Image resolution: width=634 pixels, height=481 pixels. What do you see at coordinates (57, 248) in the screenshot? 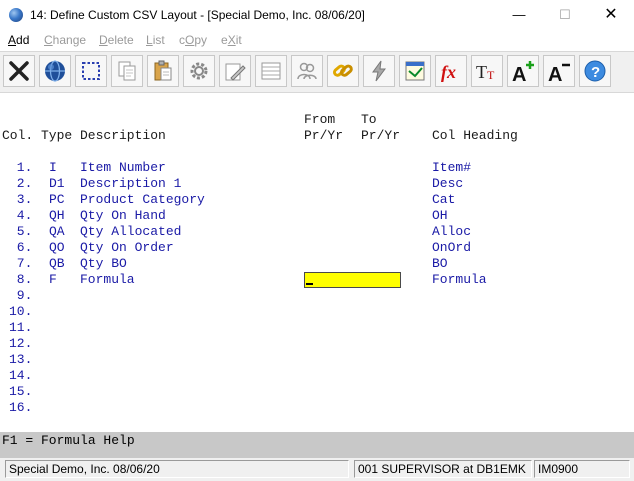
I see `row-type: QO` at bounding box center [57, 248].